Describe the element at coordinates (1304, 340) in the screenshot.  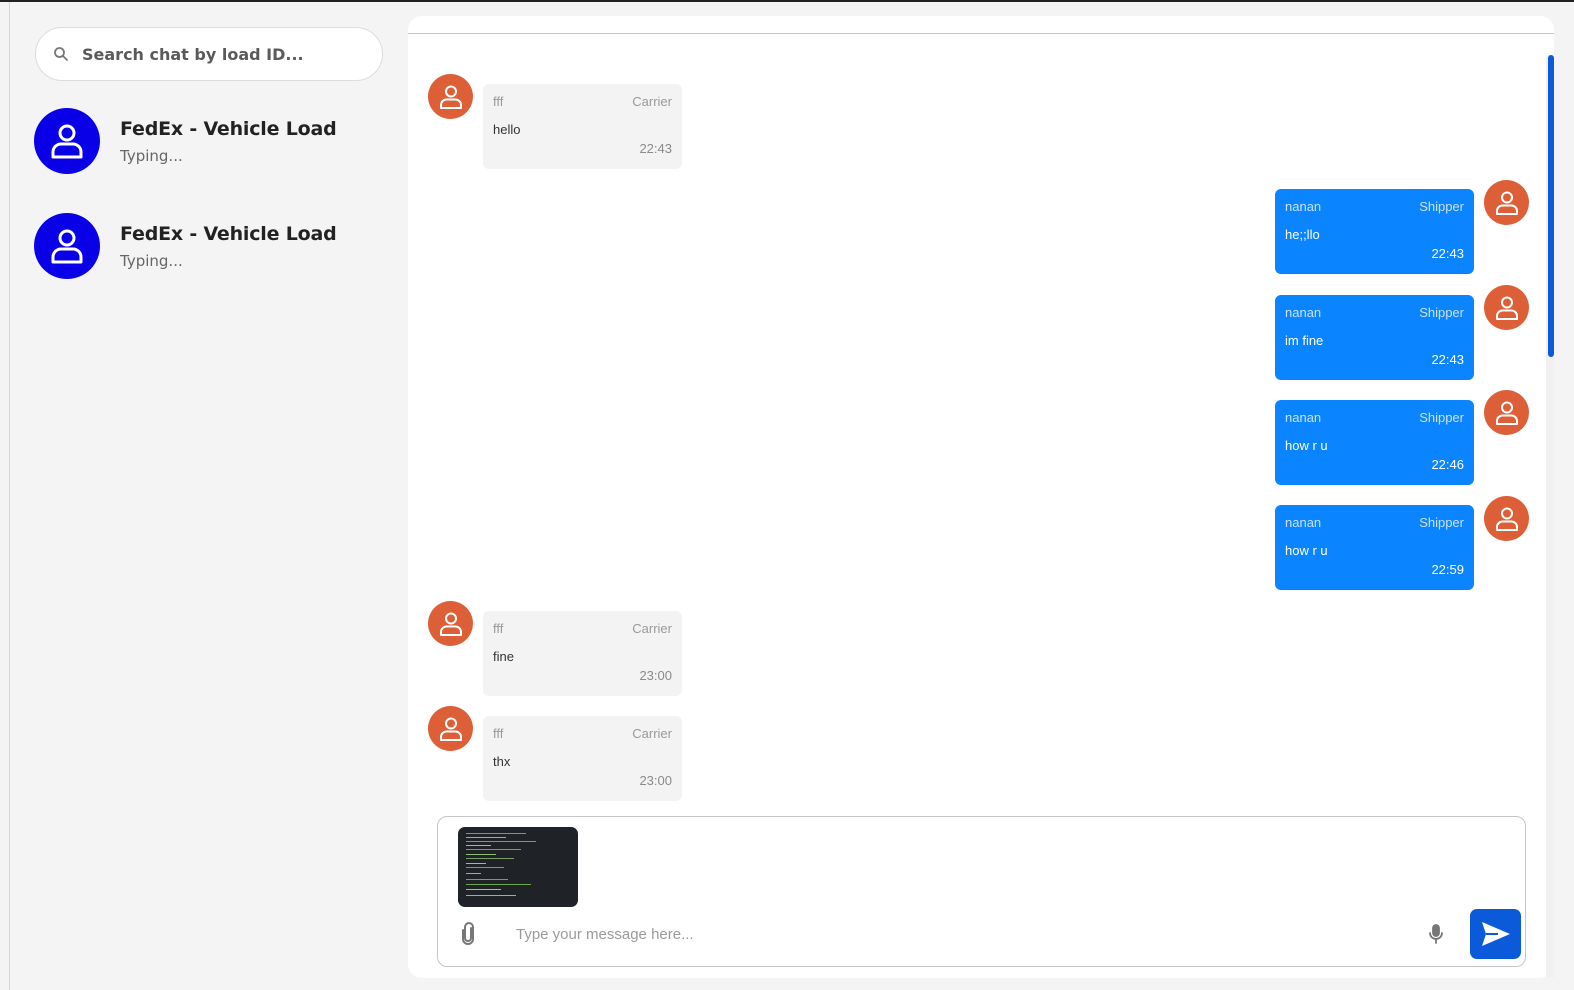
I see `message-text: im fine` at that location.